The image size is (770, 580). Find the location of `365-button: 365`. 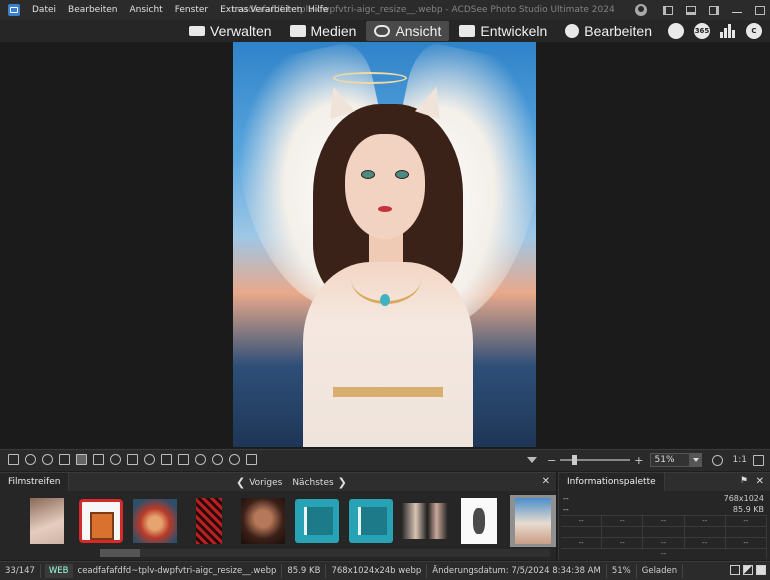

365-button: 365 is located at coordinates (702, 31).